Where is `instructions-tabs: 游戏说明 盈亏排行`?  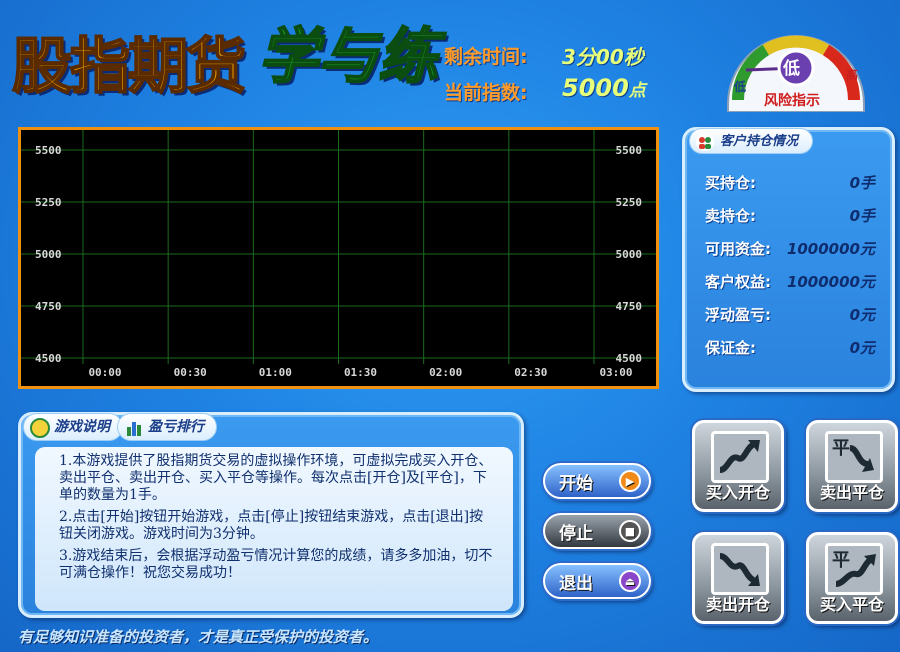 instructions-tabs: 游戏说明 盈亏排行 is located at coordinates (120, 427).